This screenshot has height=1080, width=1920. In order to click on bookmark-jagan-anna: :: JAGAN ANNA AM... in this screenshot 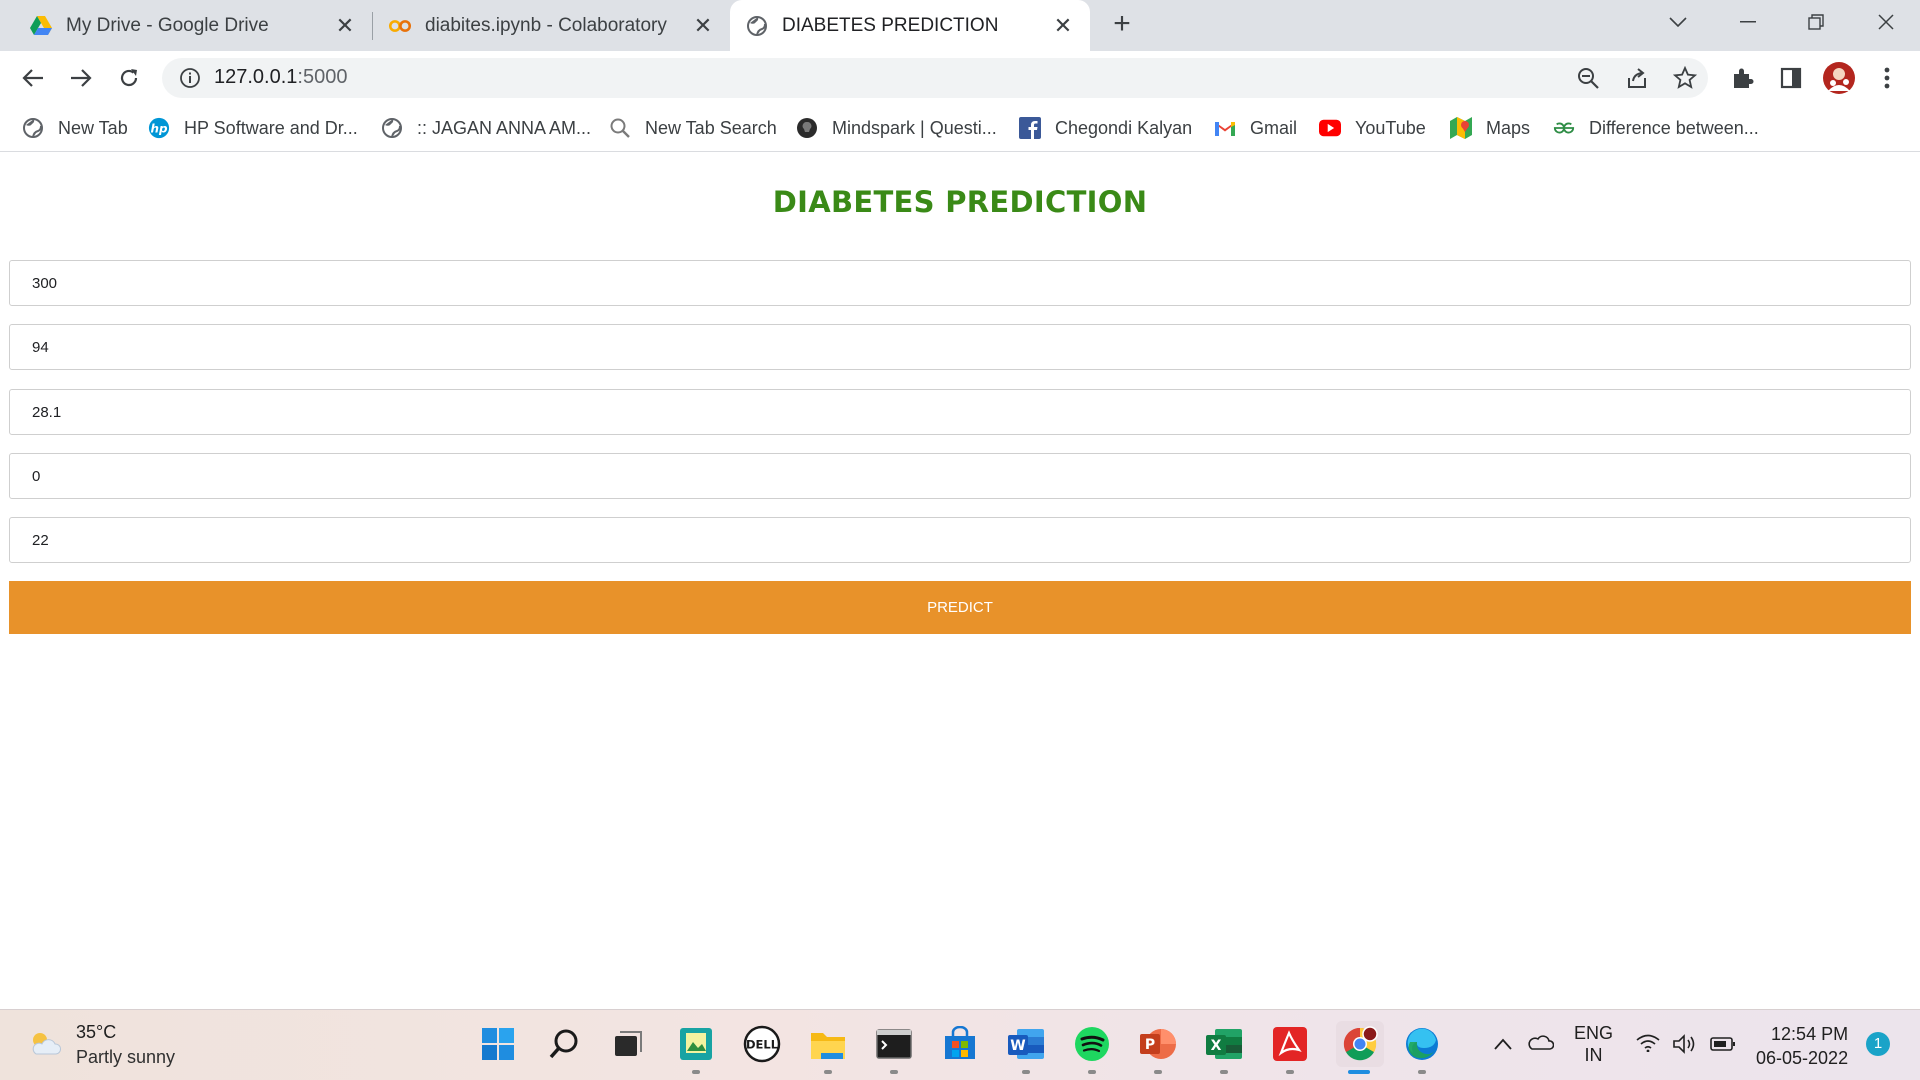, I will do `click(486, 128)`.